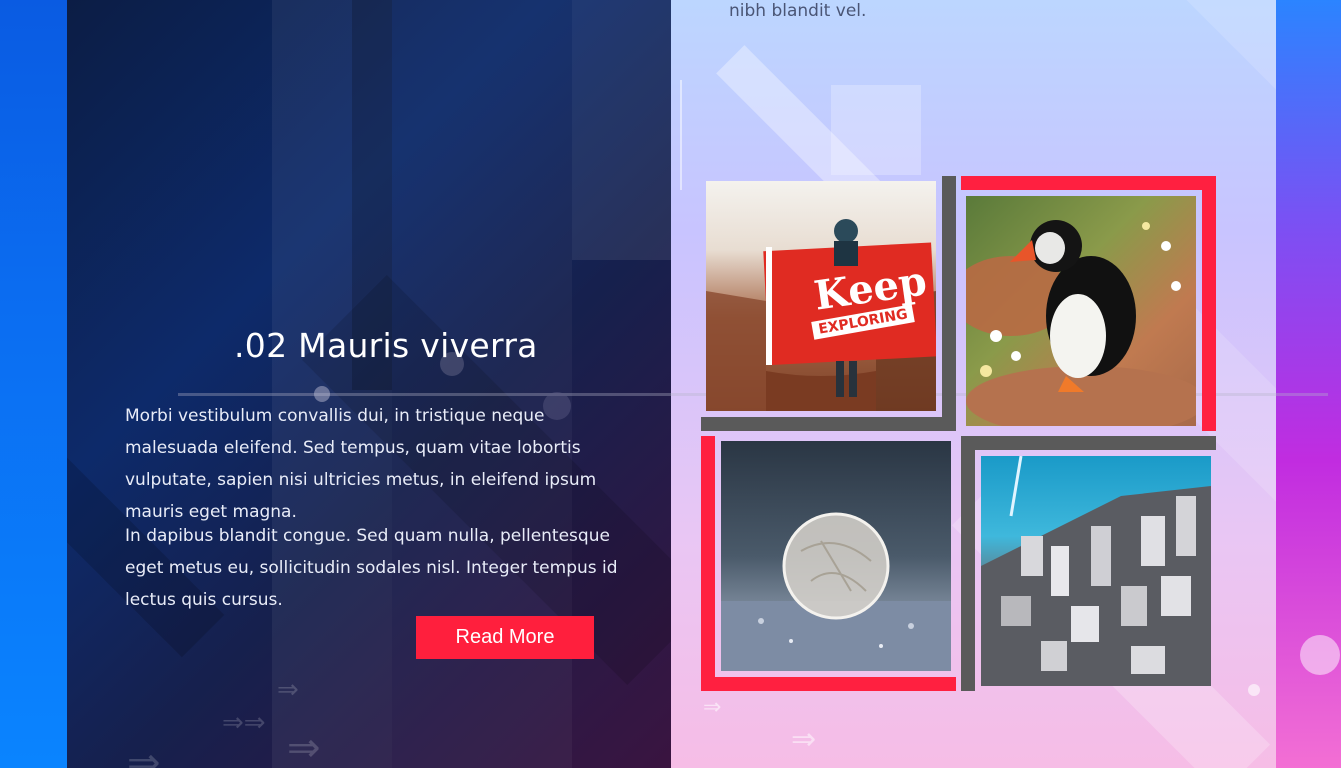 The image size is (1341, 768). What do you see at coordinates (821, 296) in the screenshot?
I see `photo-traveler-flag: Keep EXPLORING` at bounding box center [821, 296].